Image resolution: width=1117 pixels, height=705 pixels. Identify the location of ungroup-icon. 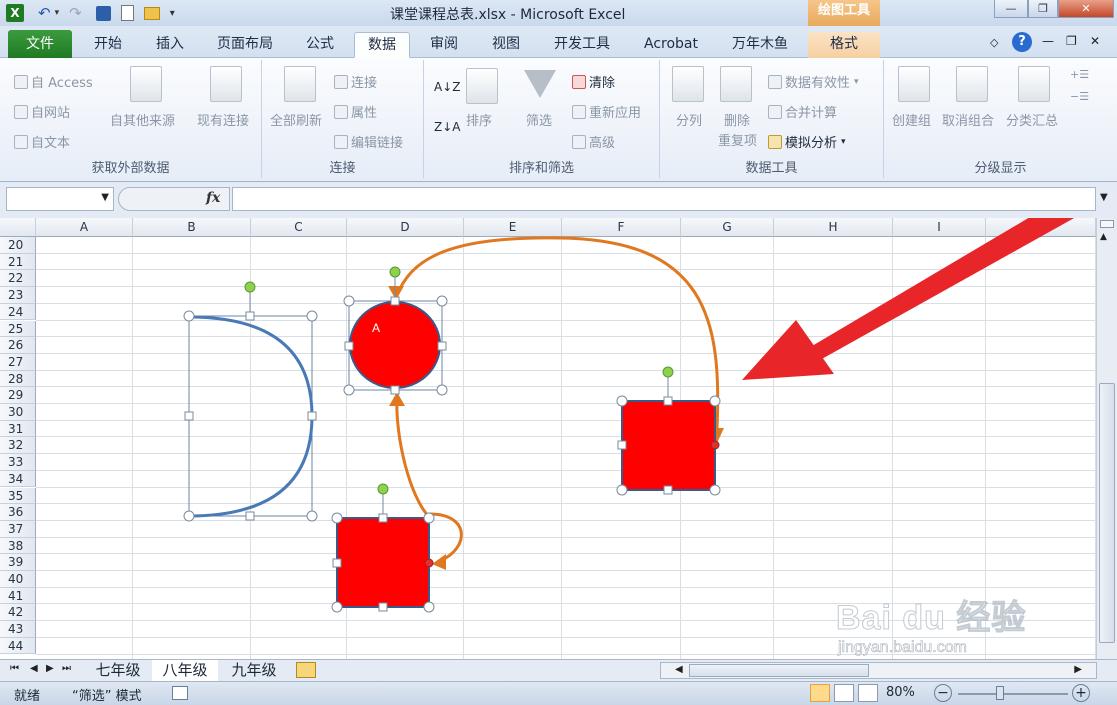
(972, 84).